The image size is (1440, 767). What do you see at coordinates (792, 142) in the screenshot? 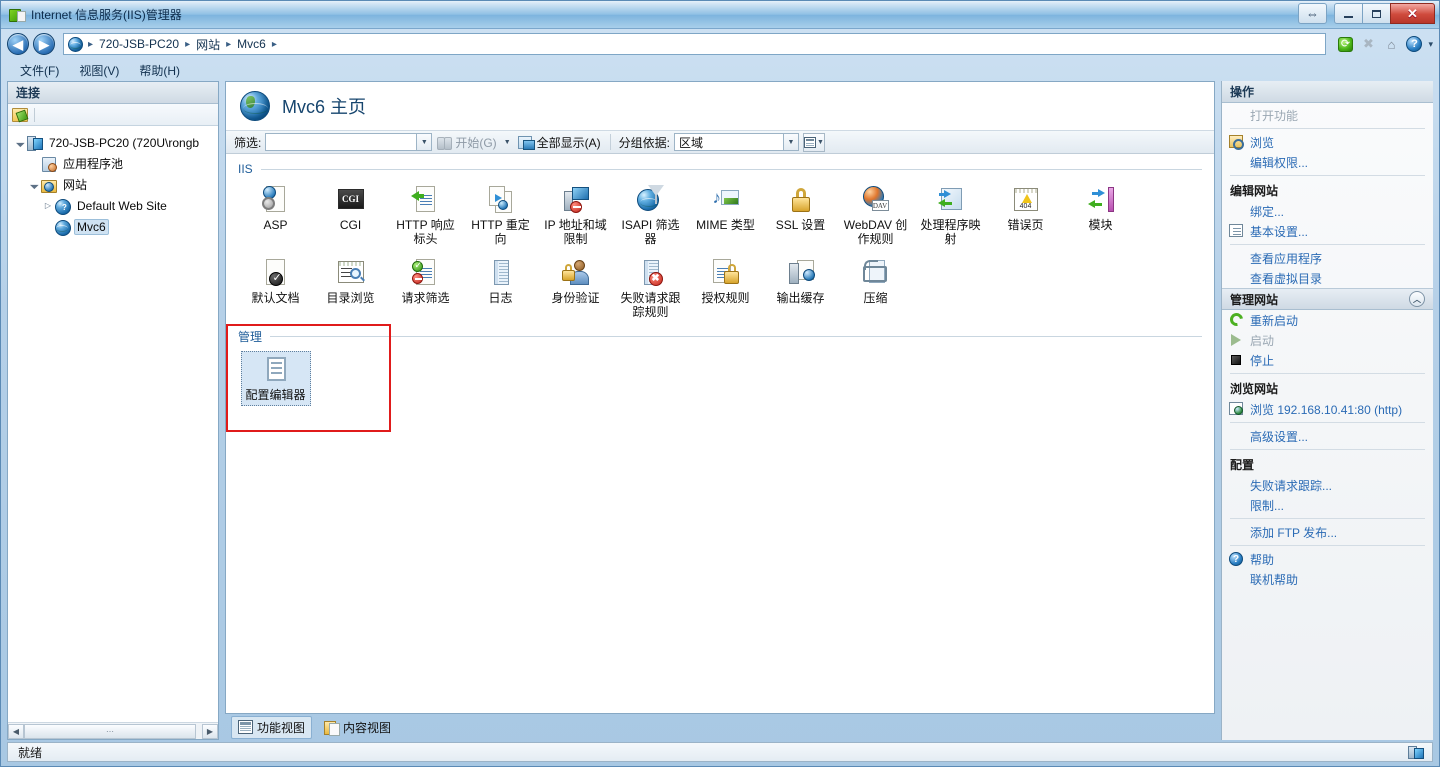
I see `group-by-dropdown-icon: ▼` at bounding box center [792, 142].